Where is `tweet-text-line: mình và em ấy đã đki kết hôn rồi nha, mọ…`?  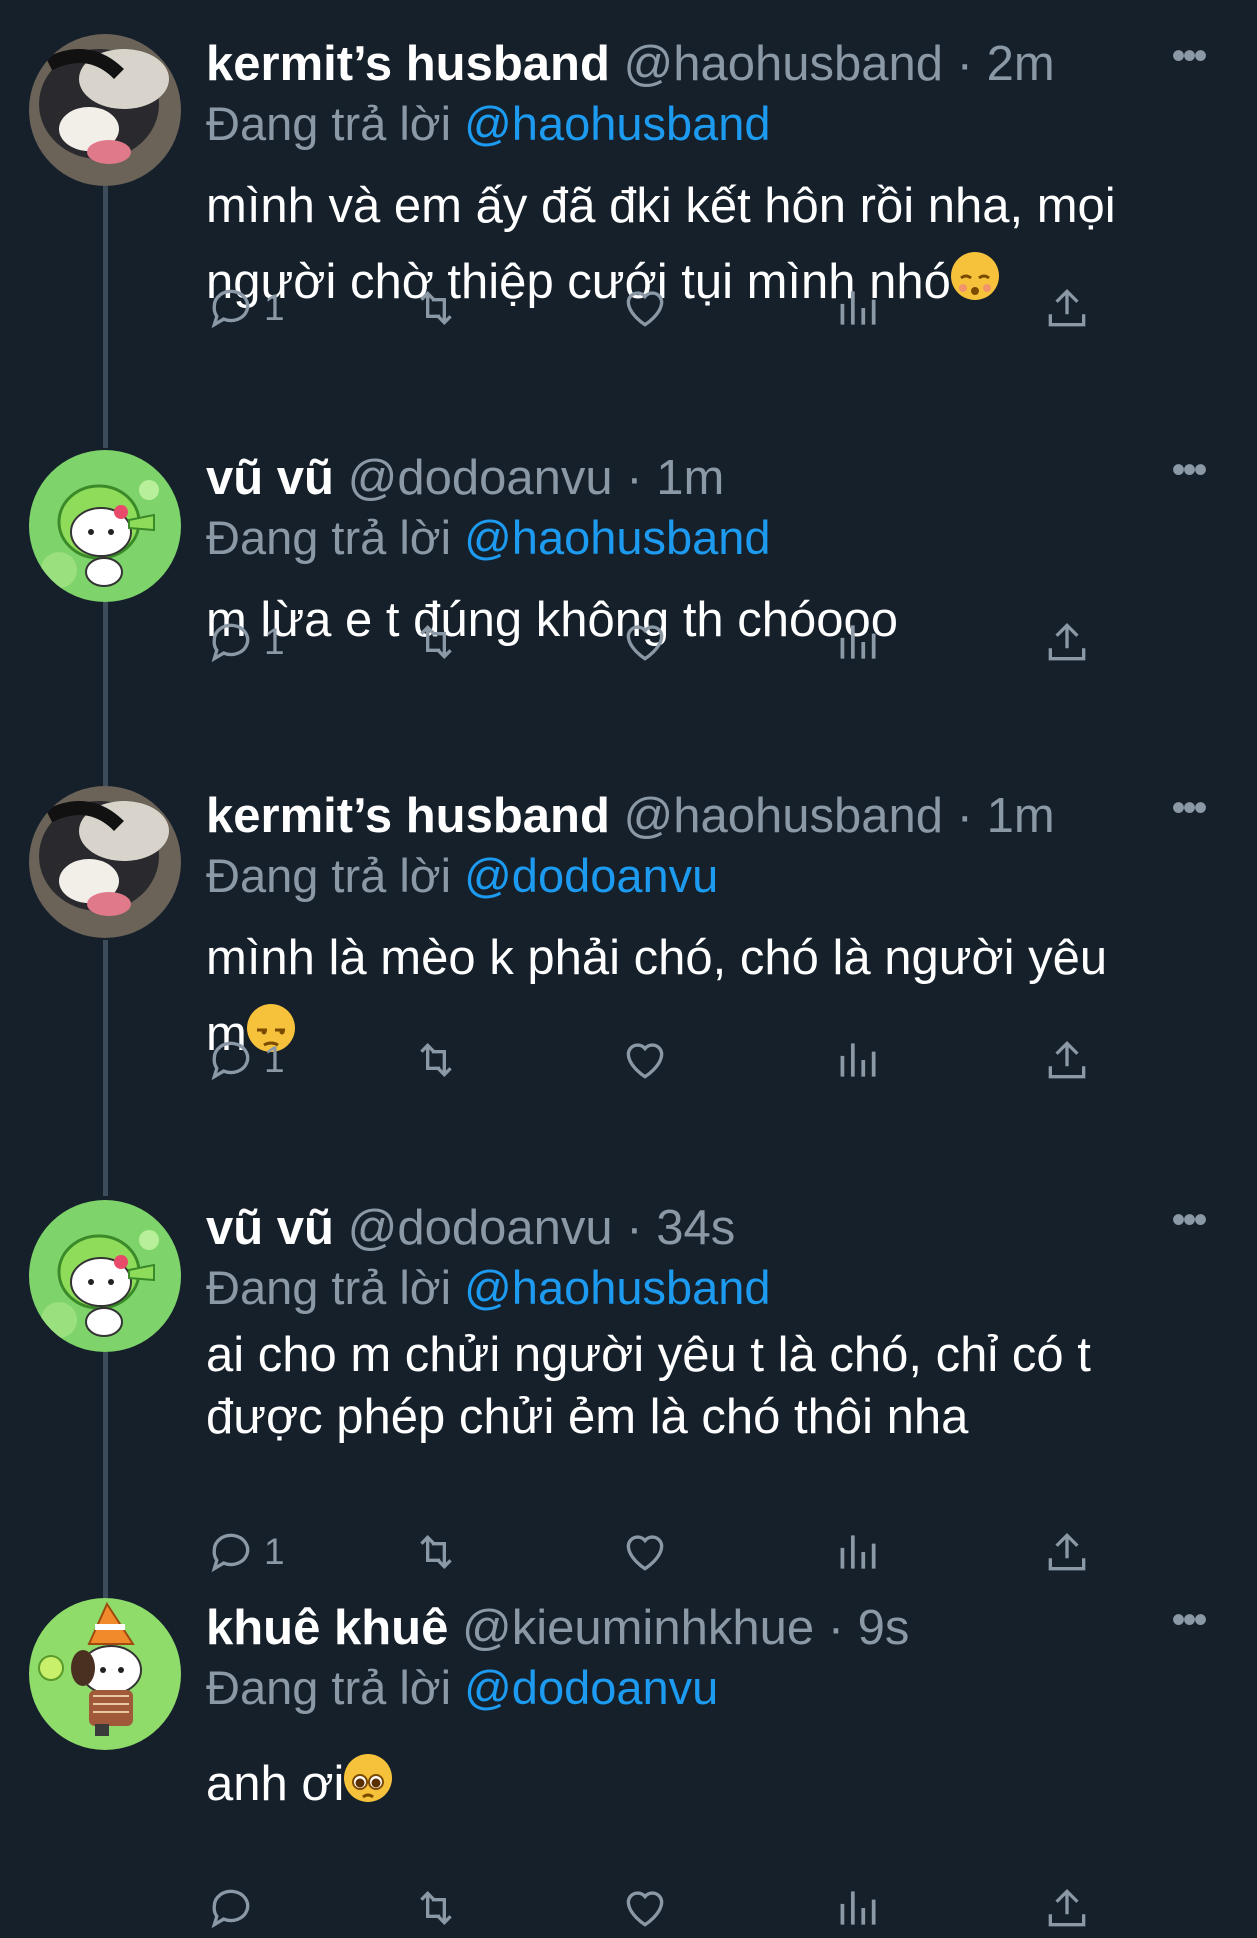
tweet-text-line: mình và em ấy đã đki kết hôn rồi nha, mọ… is located at coordinates (661, 206).